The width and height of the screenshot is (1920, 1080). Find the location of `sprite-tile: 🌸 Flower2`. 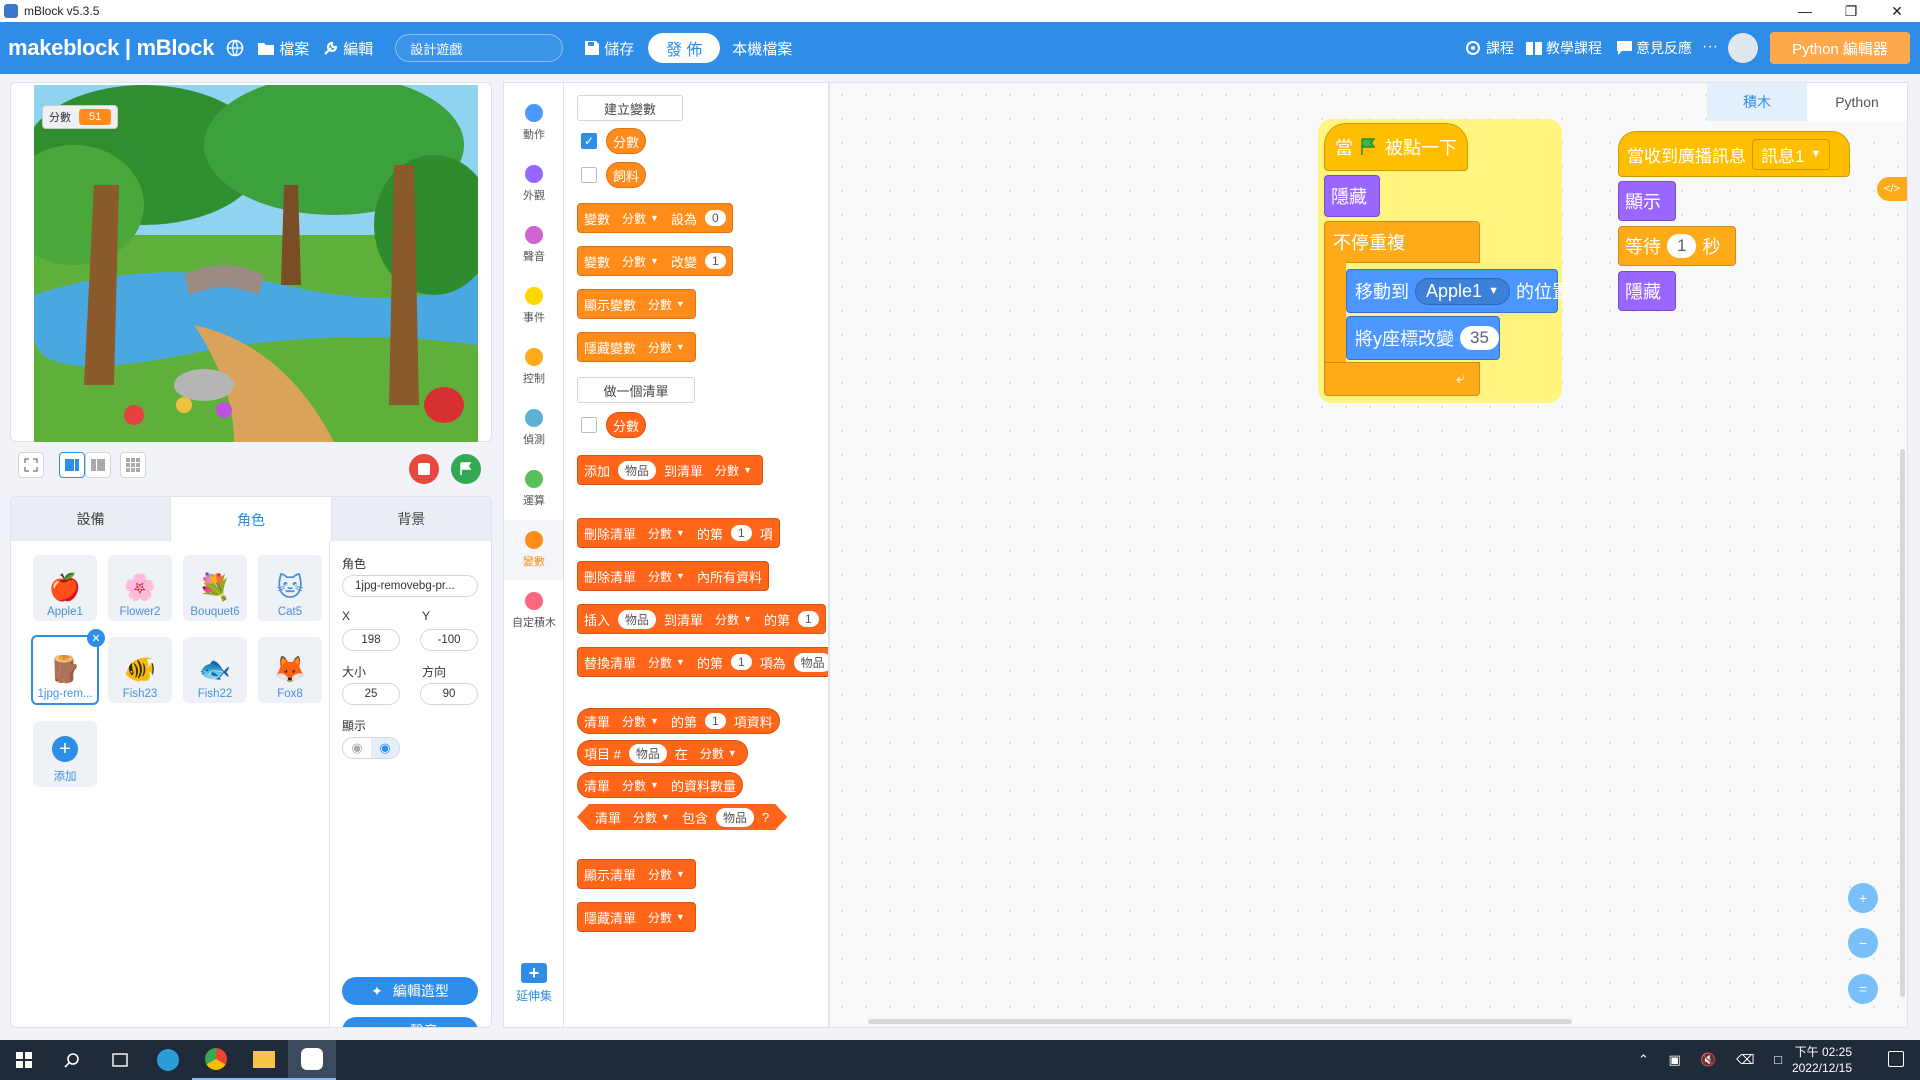

sprite-tile: 🌸 Flower2 is located at coordinates (140, 588).